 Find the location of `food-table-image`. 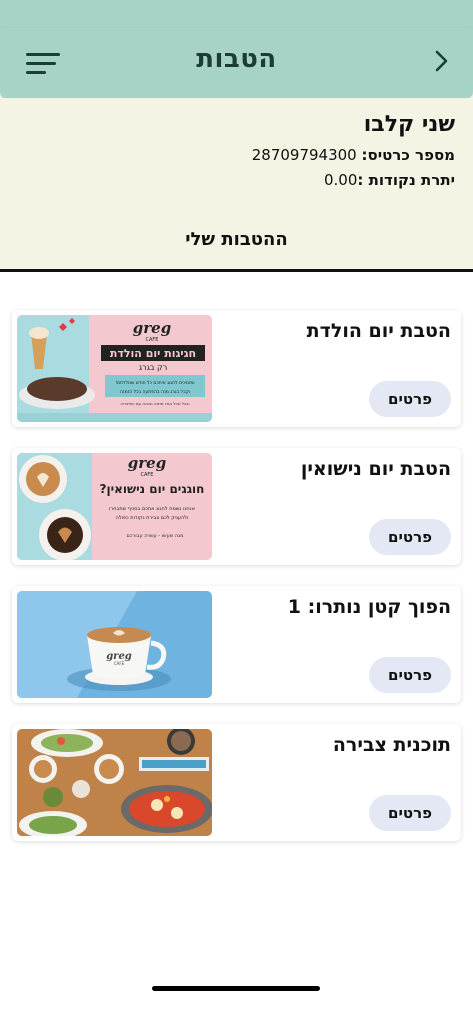

food-table-image is located at coordinates (114, 782).